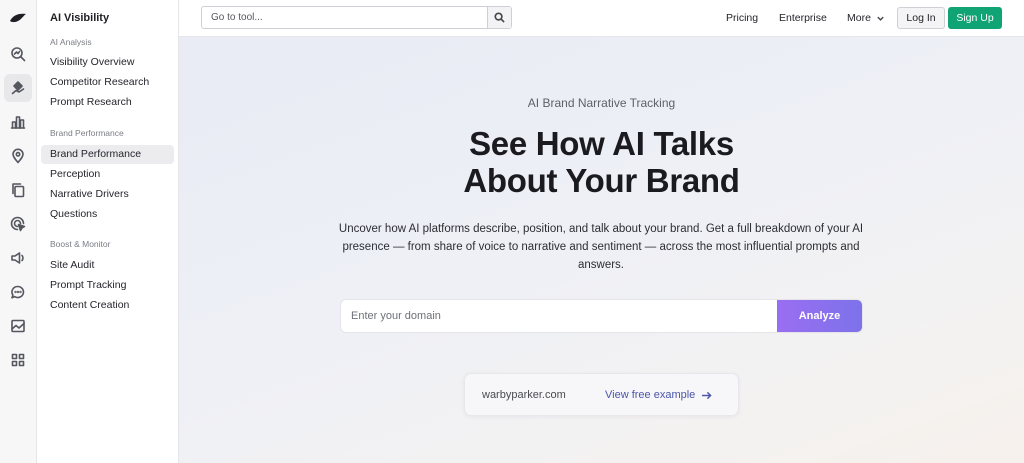 Image resolution: width=1024 pixels, height=463 pixels. What do you see at coordinates (18, 258) in the screenshot?
I see `megaphone-icon` at bounding box center [18, 258].